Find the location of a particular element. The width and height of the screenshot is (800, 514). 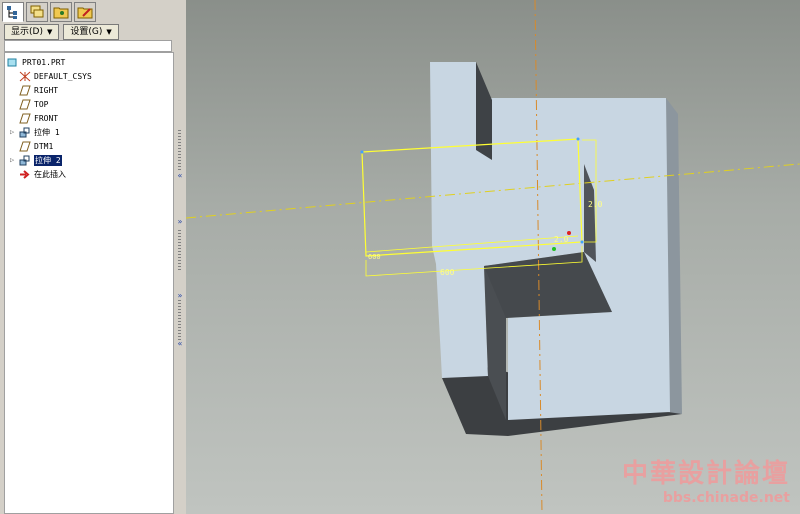

layer-icon is located at coordinates (37, 11).